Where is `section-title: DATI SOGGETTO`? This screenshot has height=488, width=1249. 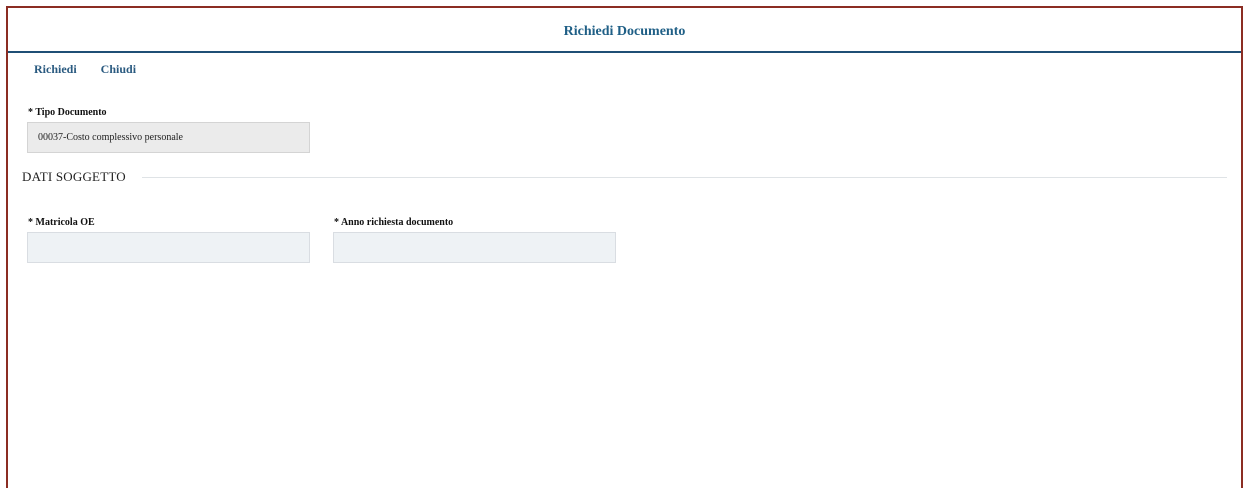 section-title: DATI SOGGETTO is located at coordinates (74, 176).